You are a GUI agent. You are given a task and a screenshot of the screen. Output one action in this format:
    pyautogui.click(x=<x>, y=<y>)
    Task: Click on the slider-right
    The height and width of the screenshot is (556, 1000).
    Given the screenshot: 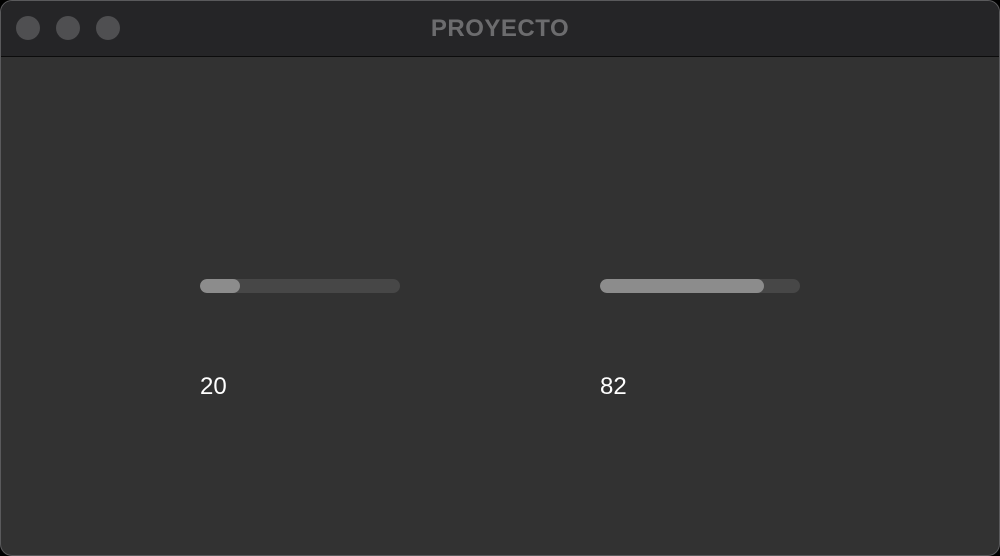 What is the action you would take?
    pyautogui.click(x=700, y=286)
    